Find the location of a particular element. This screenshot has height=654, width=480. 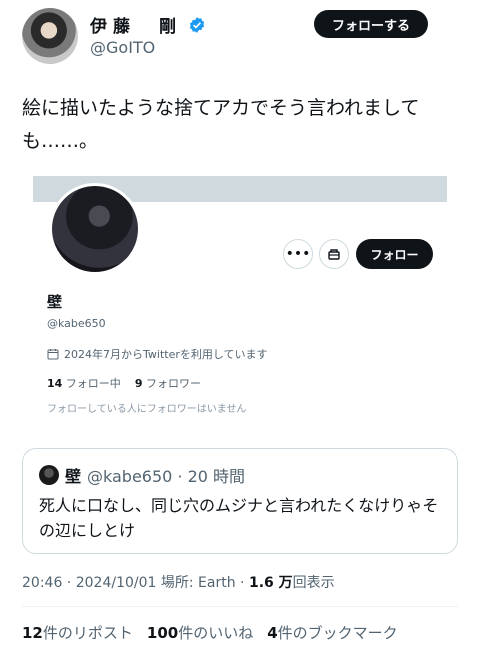

follow-button: フォローする is located at coordinates (371, 24).